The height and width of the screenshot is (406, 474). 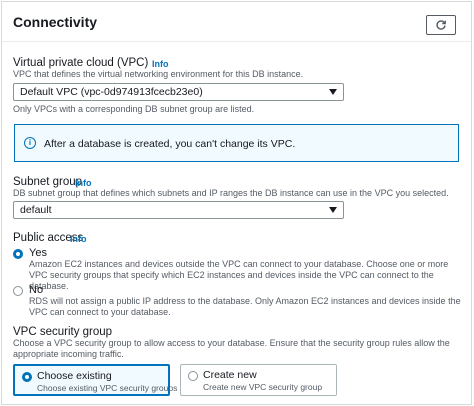 What do you see at coordinates (230, 375) in the screenshot?
I see `create-new-title: Create new` at bounding box center [230, 375].